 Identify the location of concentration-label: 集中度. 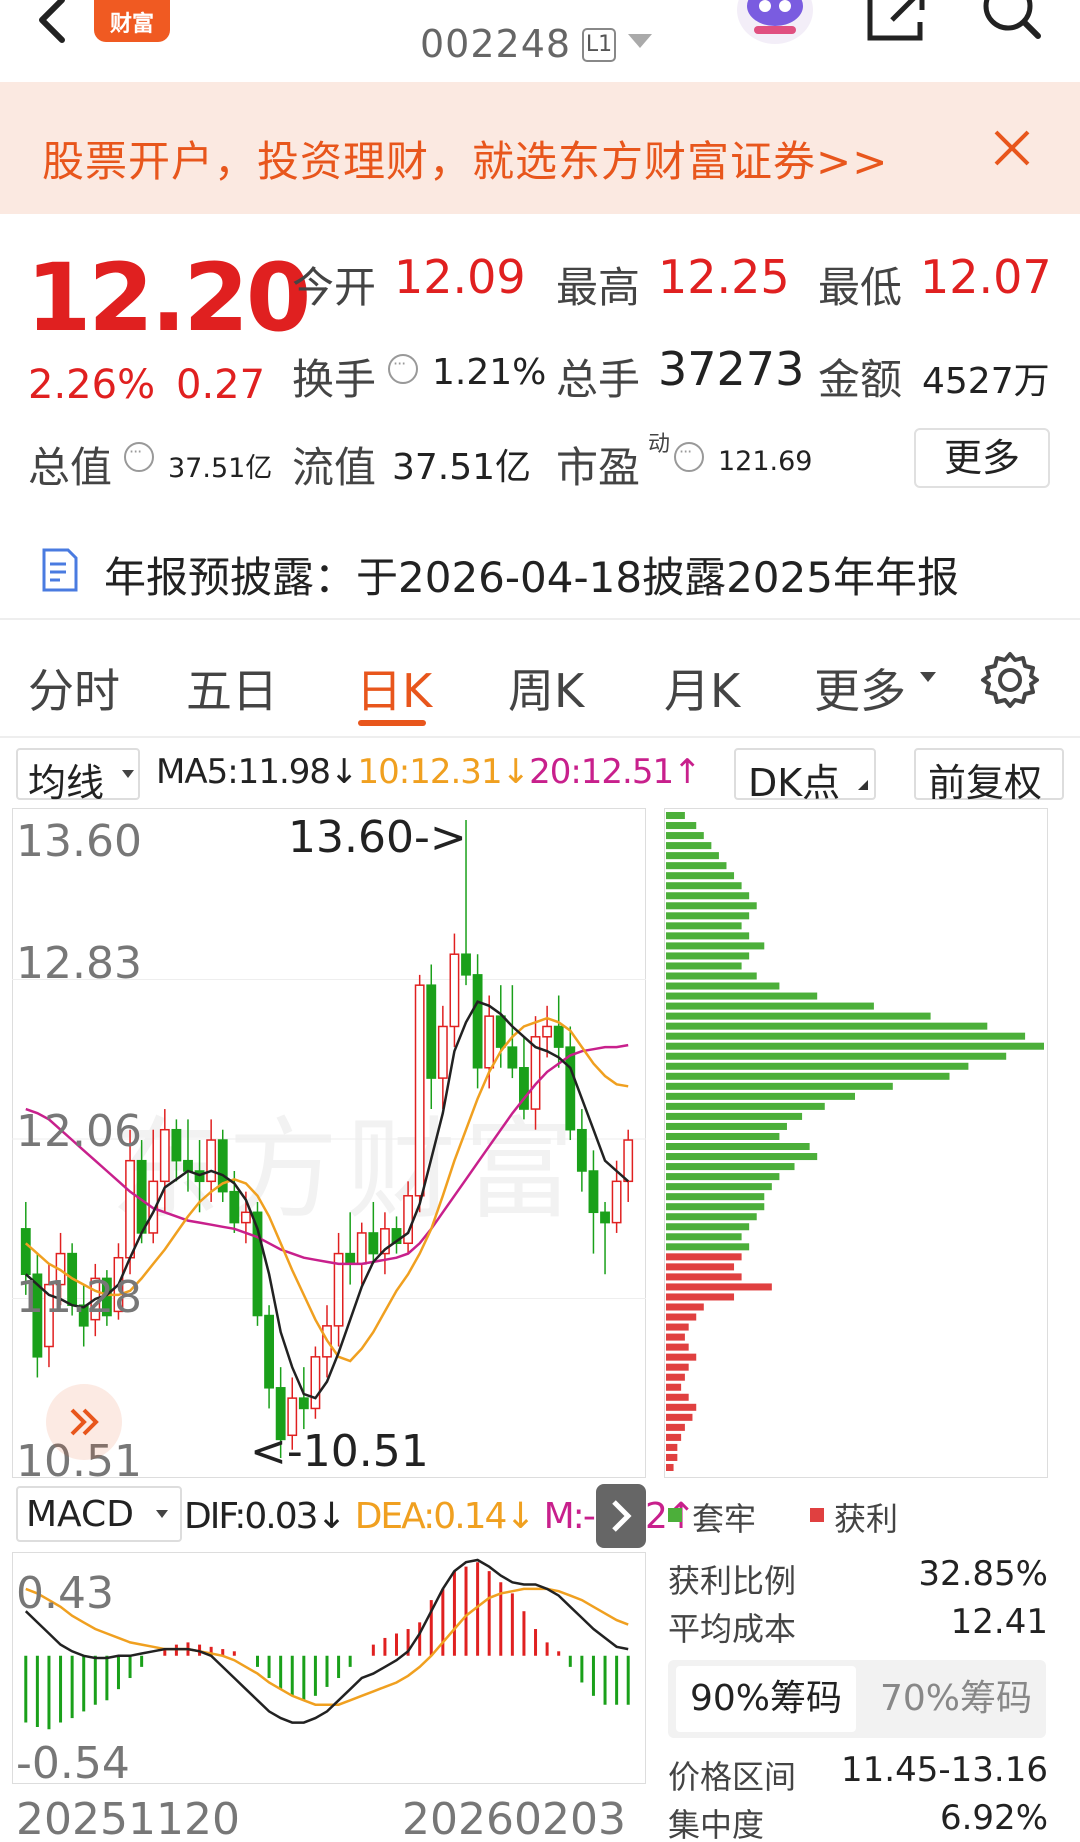
(716, 1824).